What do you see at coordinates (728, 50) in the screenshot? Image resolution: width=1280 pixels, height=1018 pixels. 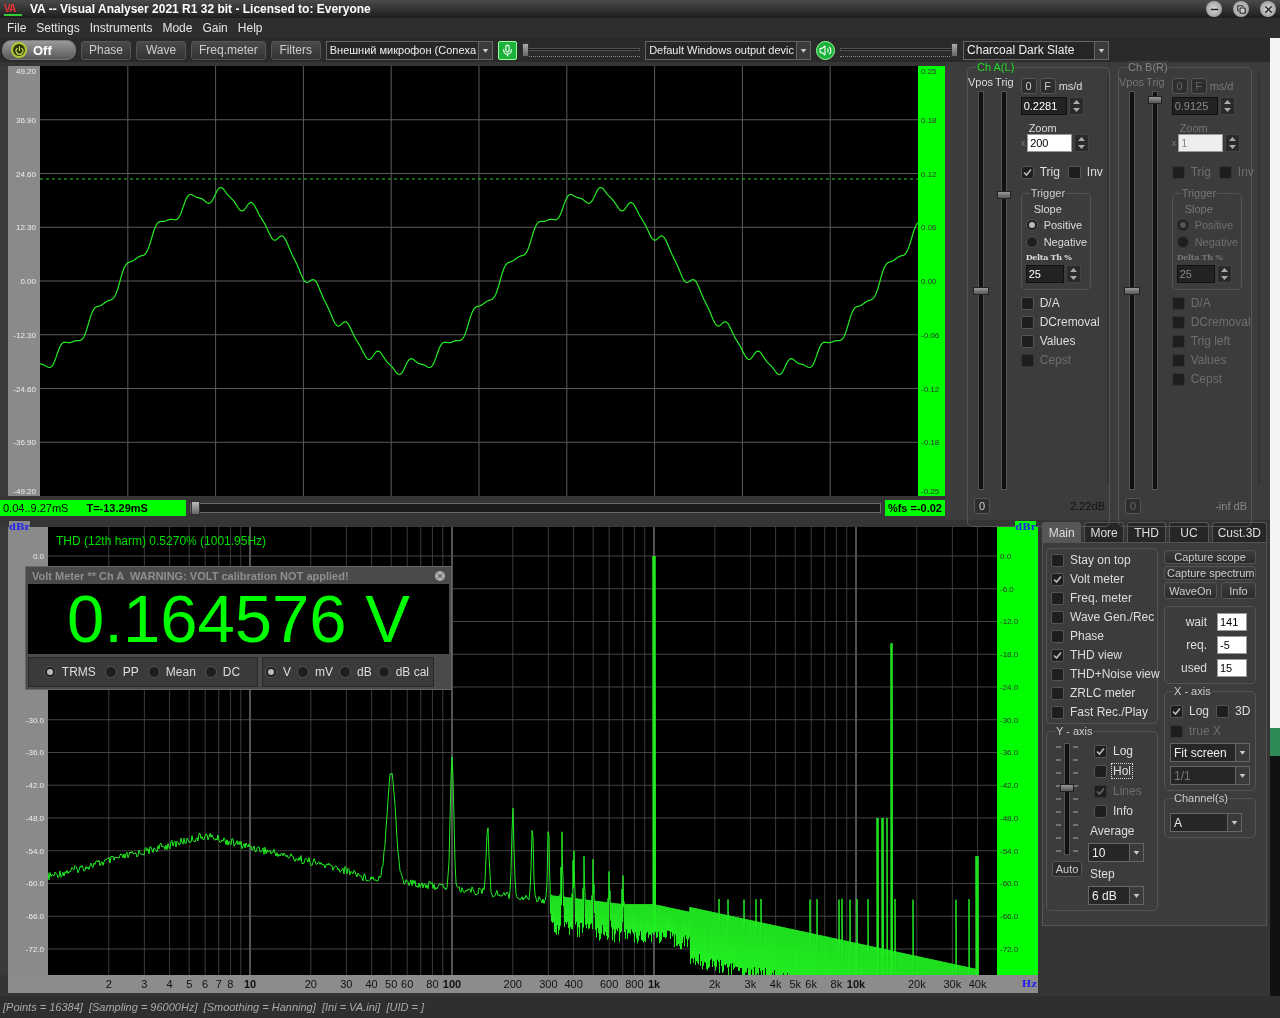 I see `output-device-dropdown: Default Windows output devic` at bounding box center [728, 50].